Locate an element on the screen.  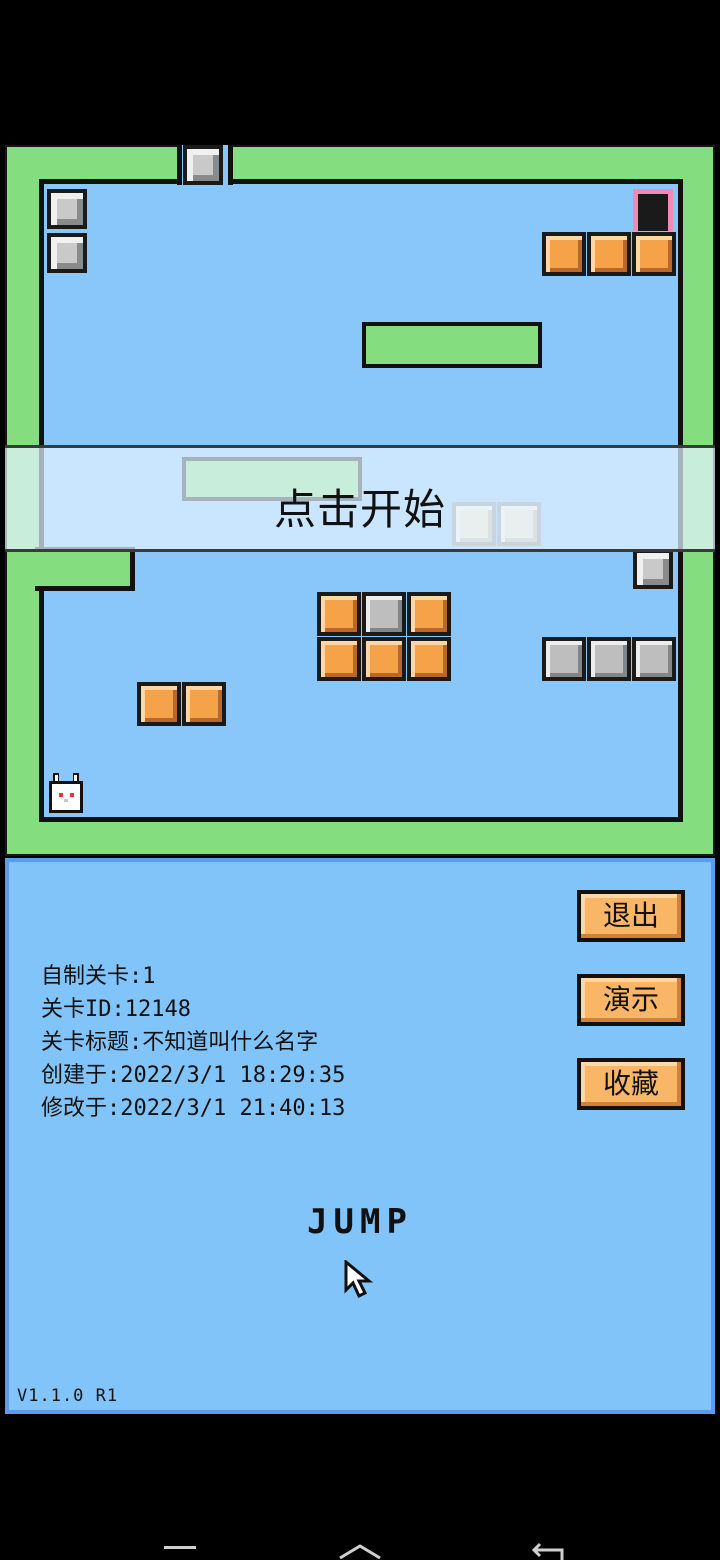
custom-level-number: 自制关卡:1 is located at coordinates (98, 976).